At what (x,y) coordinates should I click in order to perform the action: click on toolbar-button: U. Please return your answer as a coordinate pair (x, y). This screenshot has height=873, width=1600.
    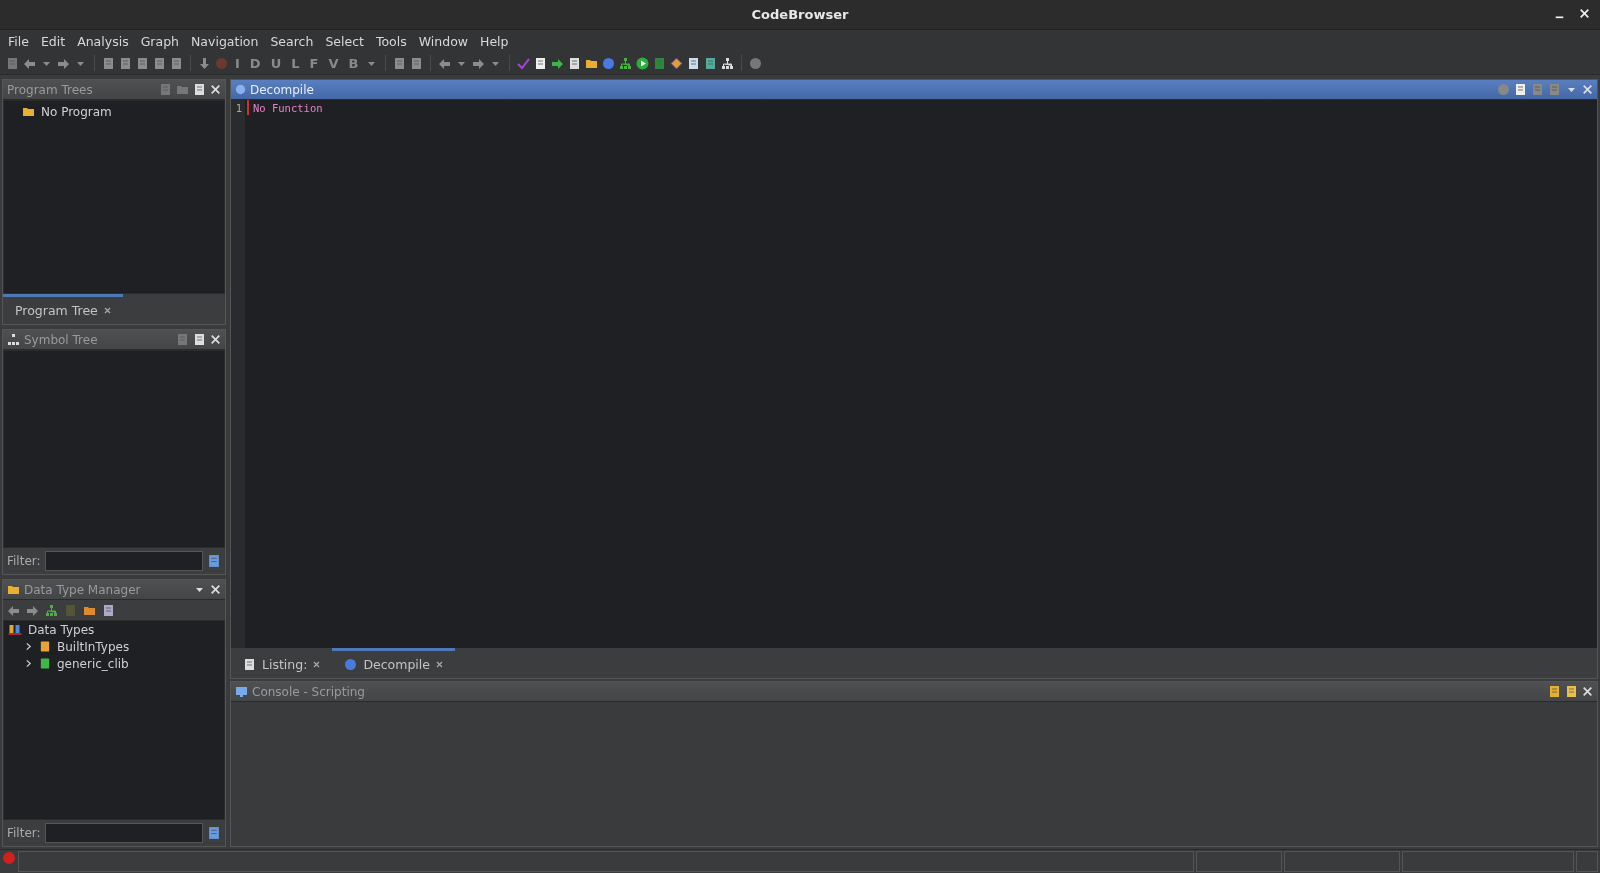
    Looking at the image, I should click on (276, 63).